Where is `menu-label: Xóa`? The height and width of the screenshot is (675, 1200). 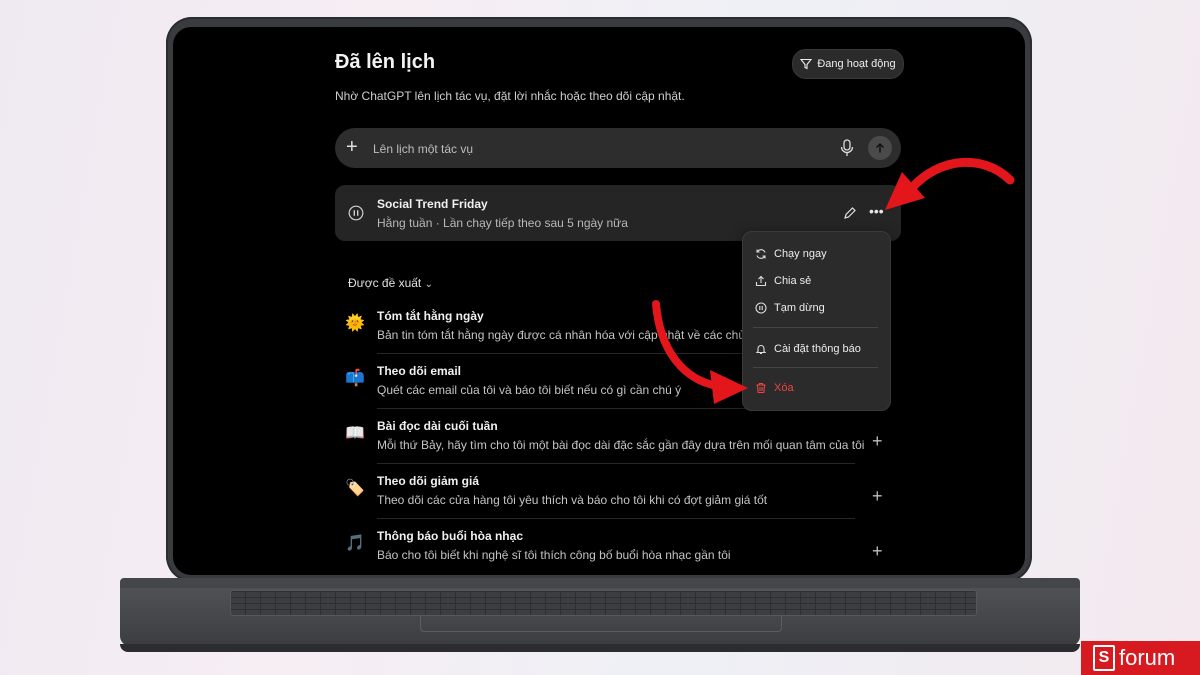
menu-label: Xóa is located at coordinates (784, 388).